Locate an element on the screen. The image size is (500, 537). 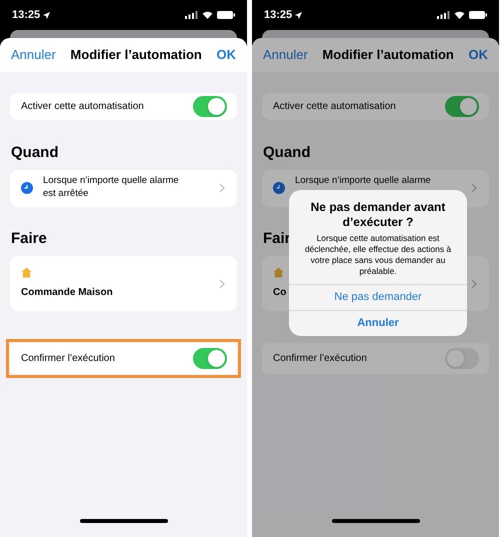
trigger-text: Lorsque n’importe quelle alarme is located at coordinates (363, 180).